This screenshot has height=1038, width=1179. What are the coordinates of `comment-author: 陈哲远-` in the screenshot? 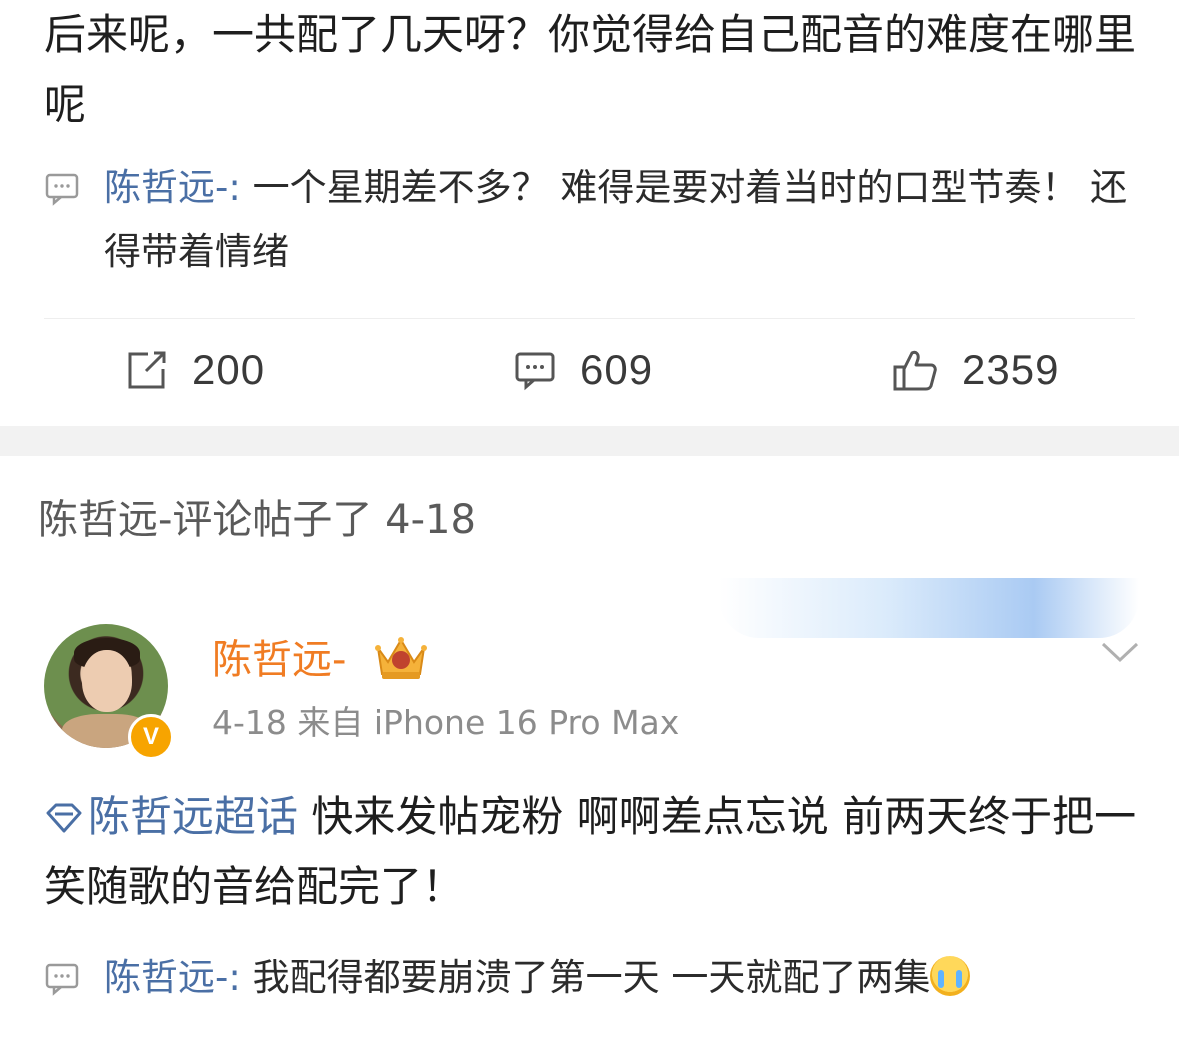 It's located at (166, 187).